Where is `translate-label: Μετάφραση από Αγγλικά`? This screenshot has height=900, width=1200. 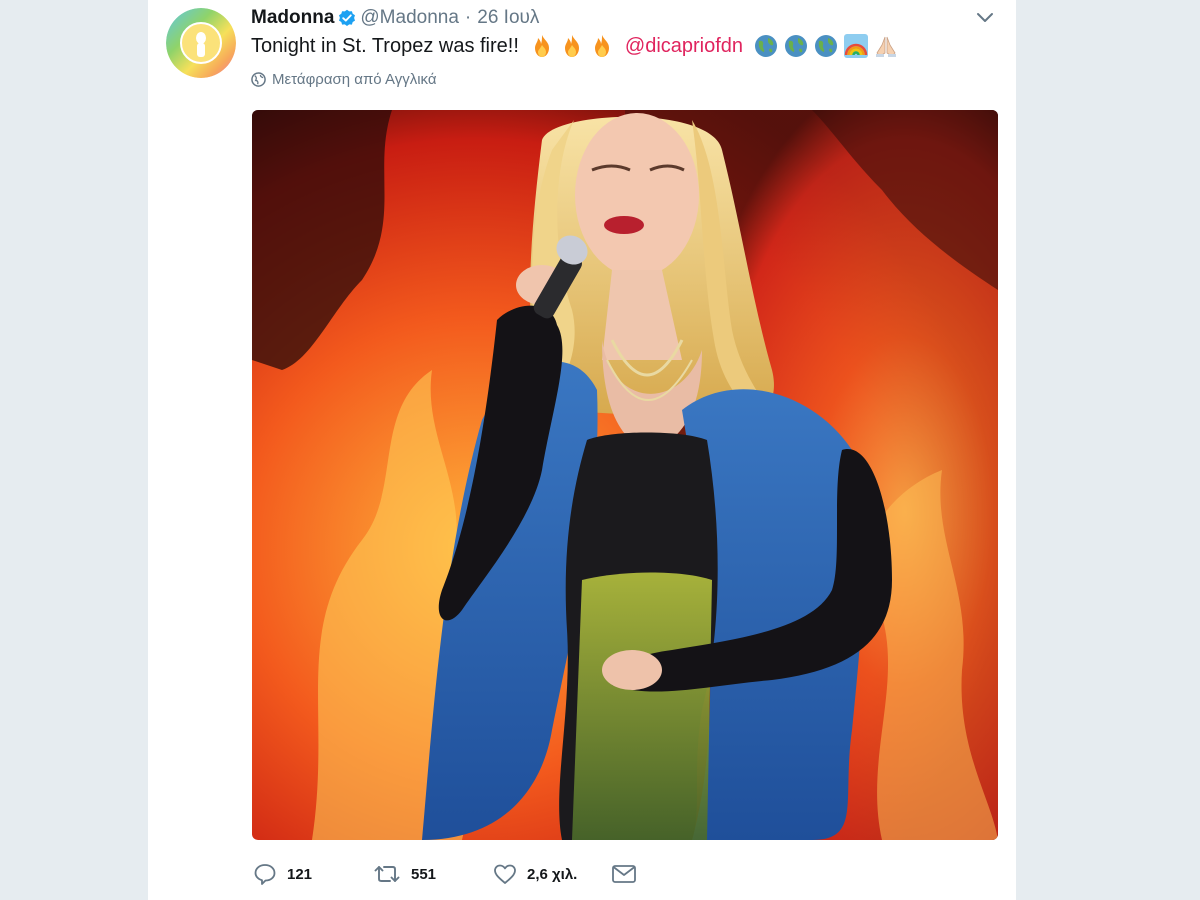
translate-label: Μετάφραση από Αγγλικά is located at coordinates (354, 79).